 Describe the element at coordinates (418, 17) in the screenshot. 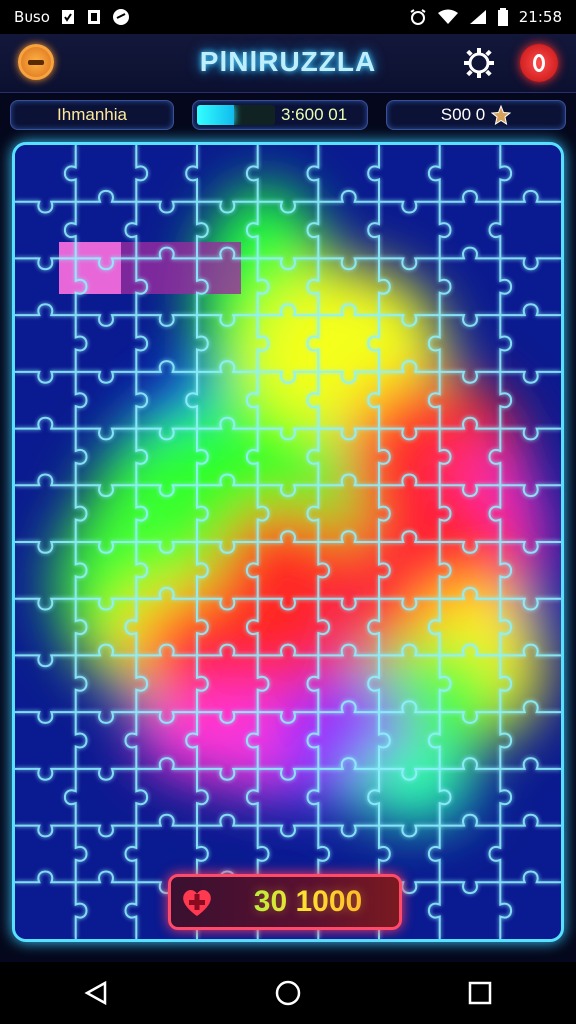

I see `alarm-icon` at that location.